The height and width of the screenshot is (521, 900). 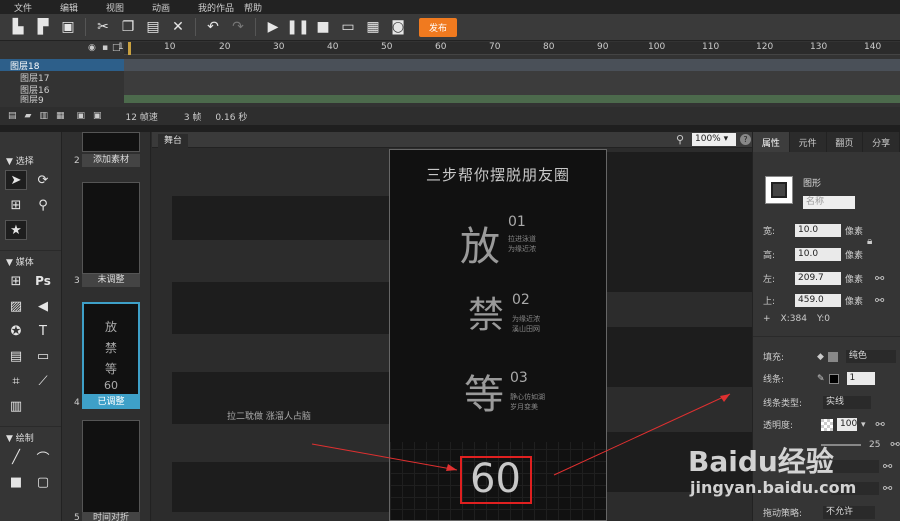 What do you see at coordinates (778, 426) in the screenshot?
I see `opacity-label: 透明度:` at bounding box center [778, 426].